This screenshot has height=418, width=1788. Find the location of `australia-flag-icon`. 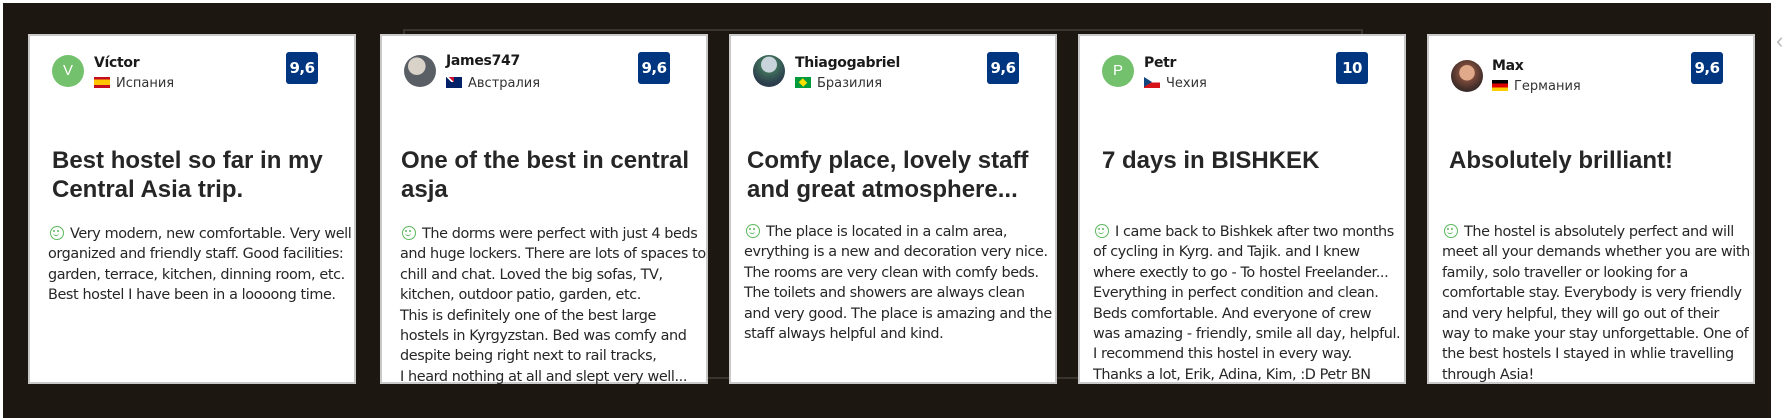

australia-flag-icon is located at coordinates (454, 82).